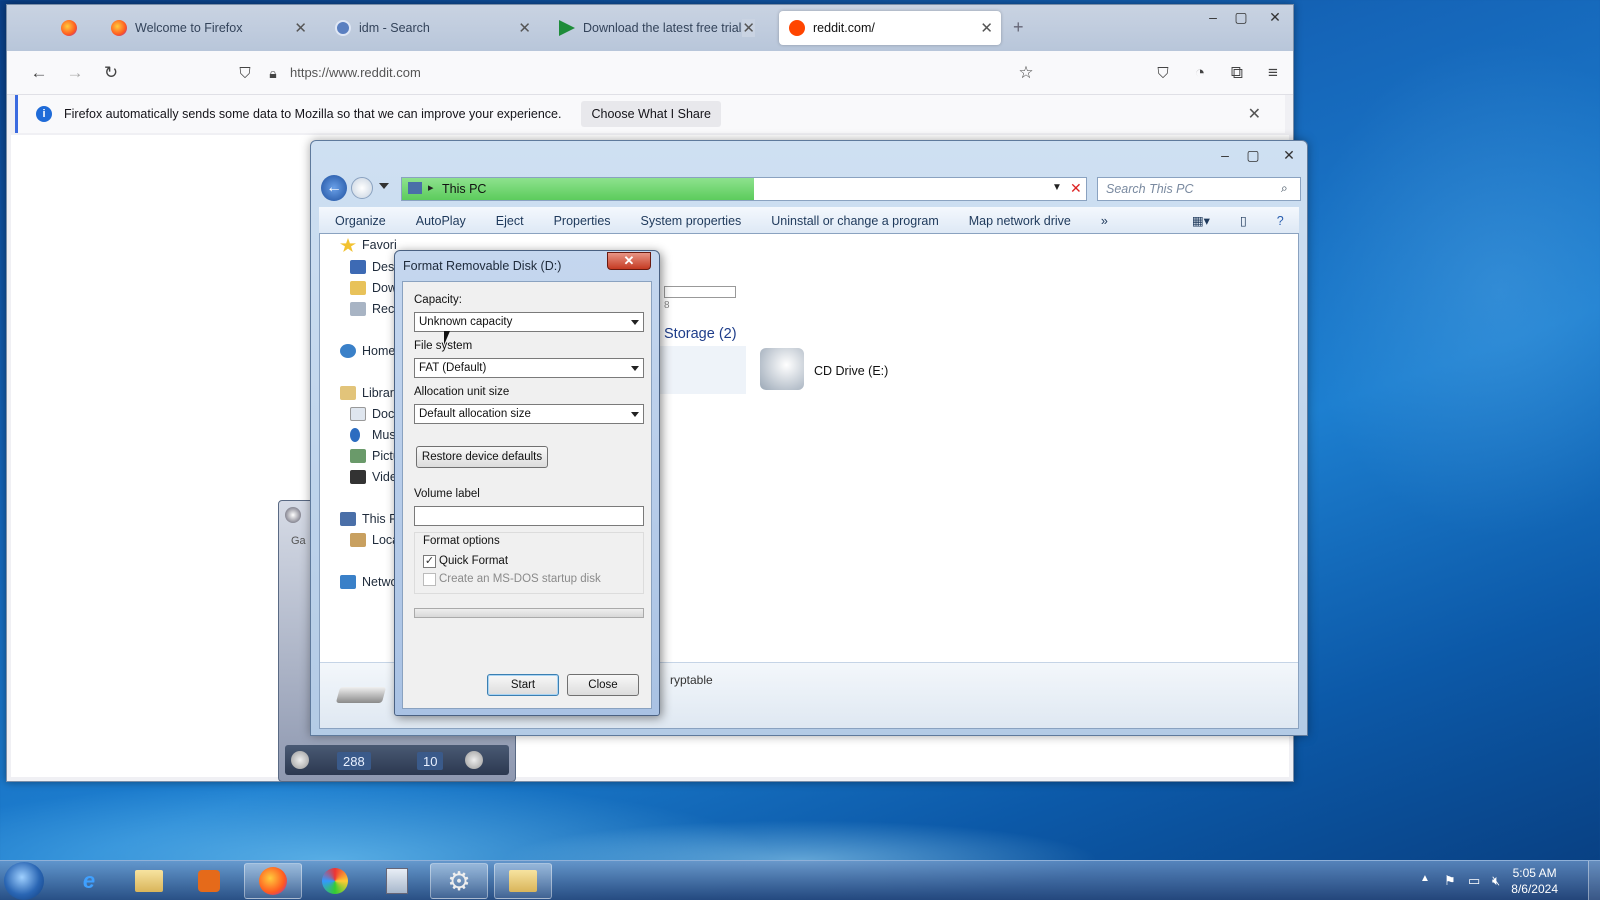 Image resolution: width=1600 pixels, height=900 pixels. I want to click on nav-network: Netwo, so click(368, 582).